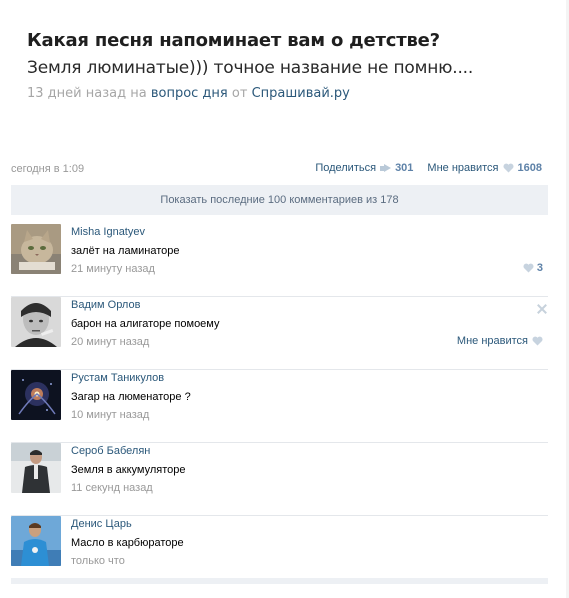 The image size is (569, 598). What do you see at coordinates (492, 341) in the screenshot?
I see `comment-like-label: Мне нравится` at bounding box center [492, 341].